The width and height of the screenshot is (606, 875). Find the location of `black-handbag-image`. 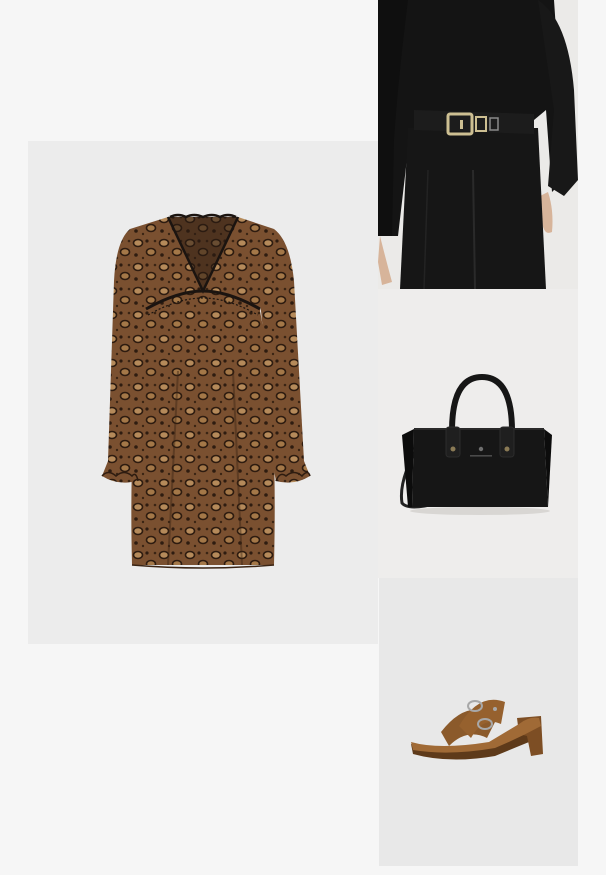

black-handbag-image is located at coordinates (478, 433).